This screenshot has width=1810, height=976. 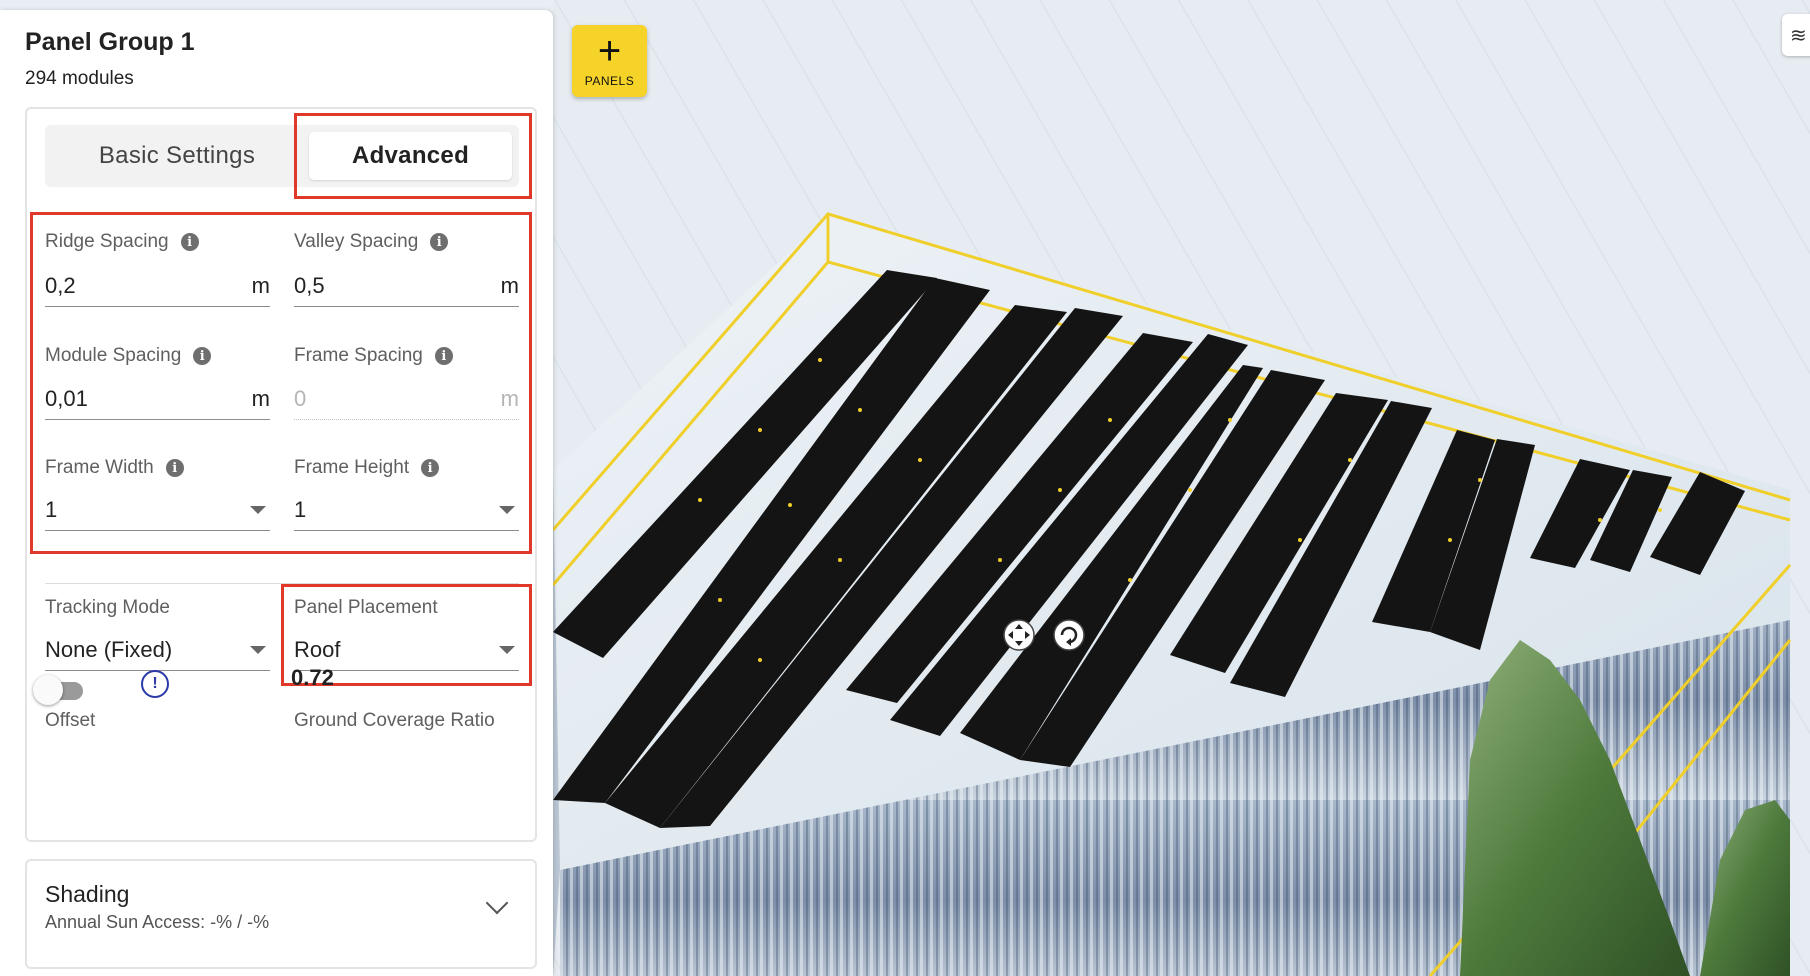 I want to click on tab-advanced: Advanced, so click(x=410, y=156).